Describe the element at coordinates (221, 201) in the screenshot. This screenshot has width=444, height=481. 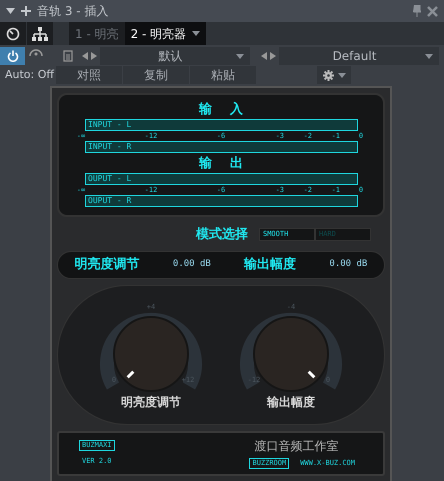
I see `level-meter: OUPUT - R` at that location.